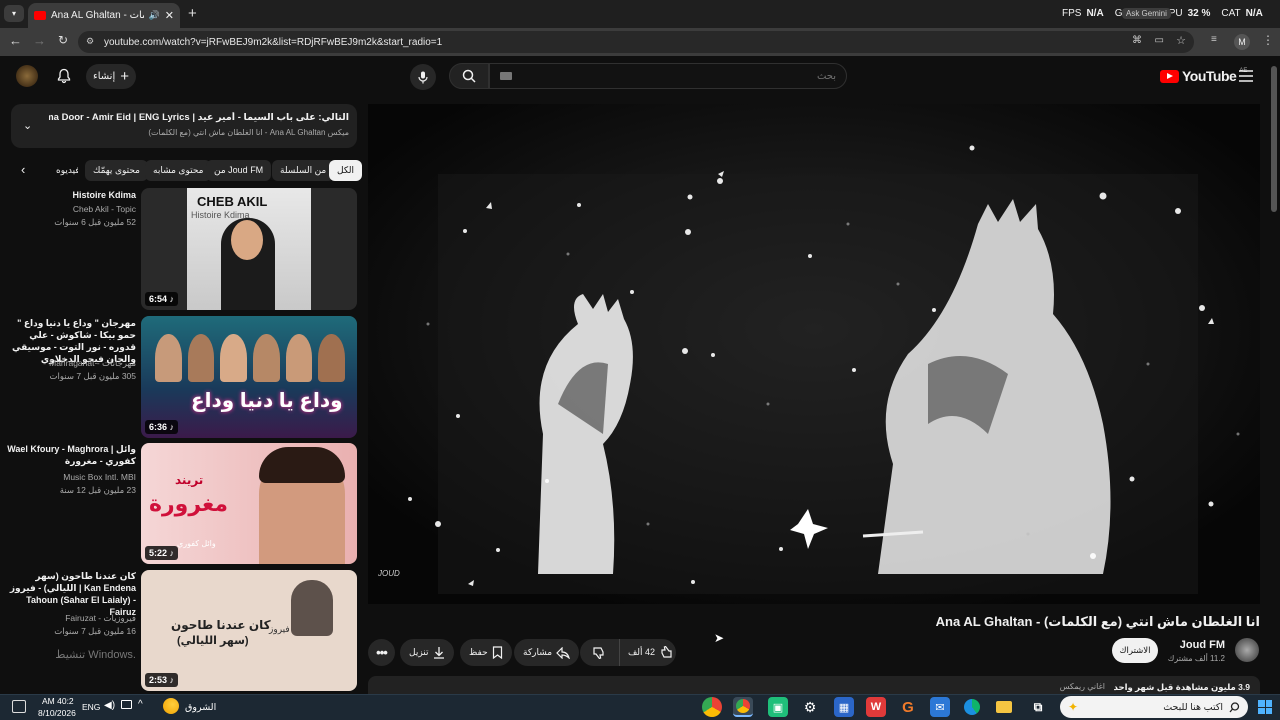 Image resolution: width=1280 pixels, height=720 pixels. Describe the element at coordinates (196, 543) in the screenshot. I see `thumb-sub2-3: وائل كفوري` at that location.